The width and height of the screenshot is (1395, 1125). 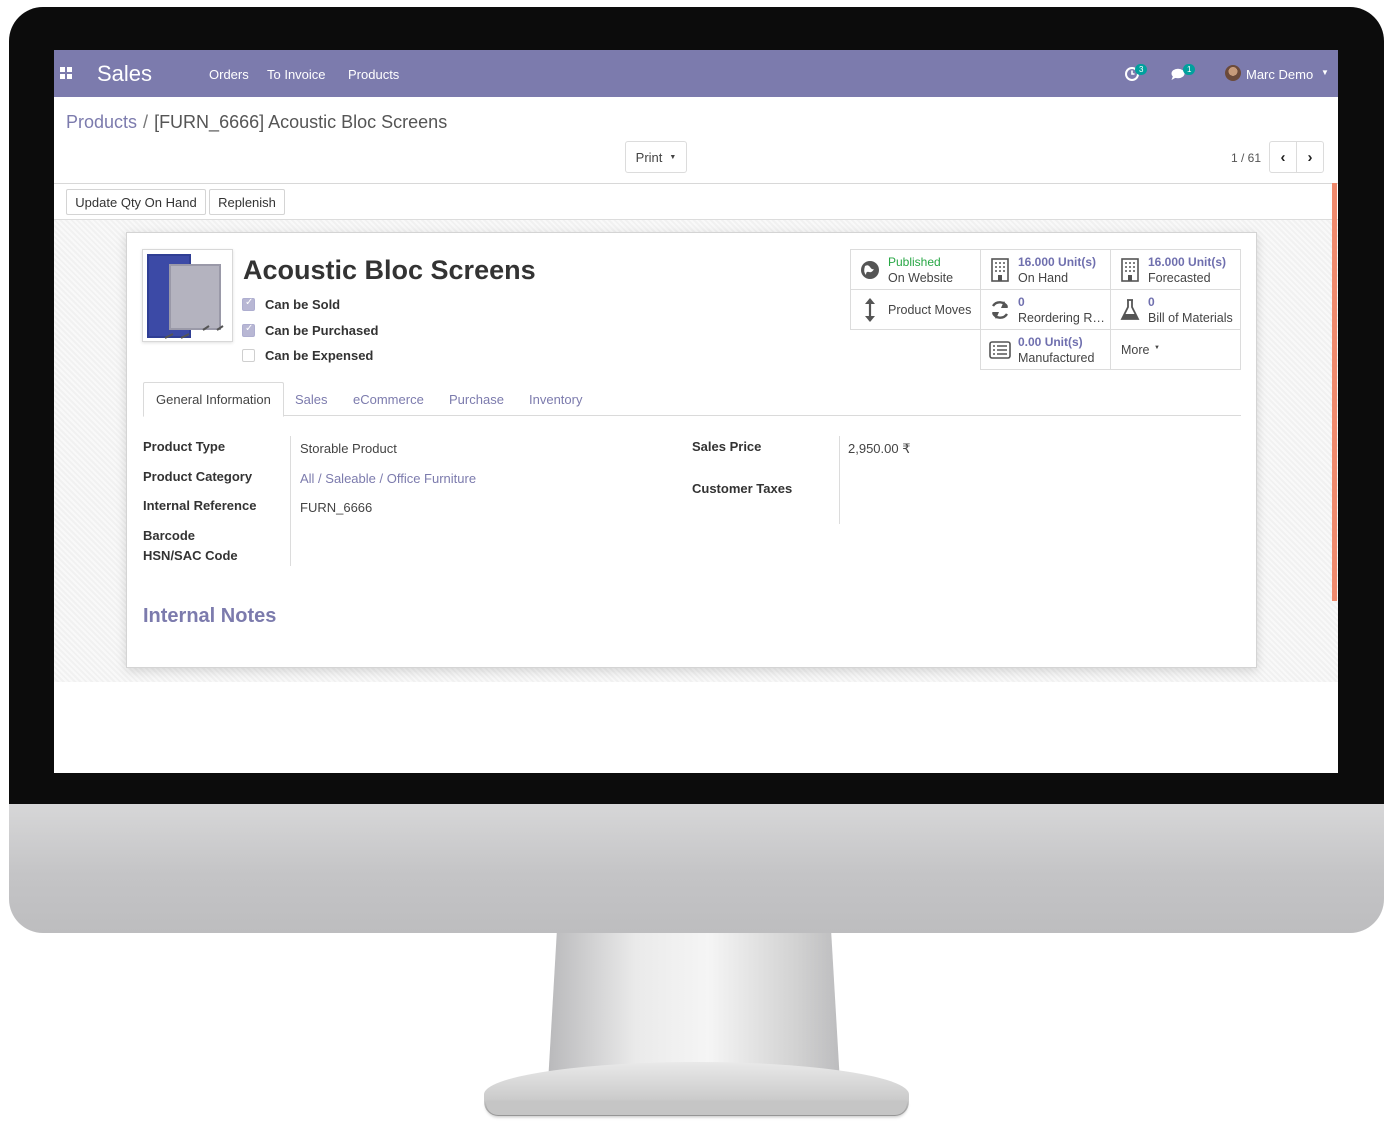 I want to click on reordering-rules-label: Reordering Rules, so click(x=1064, y=318).